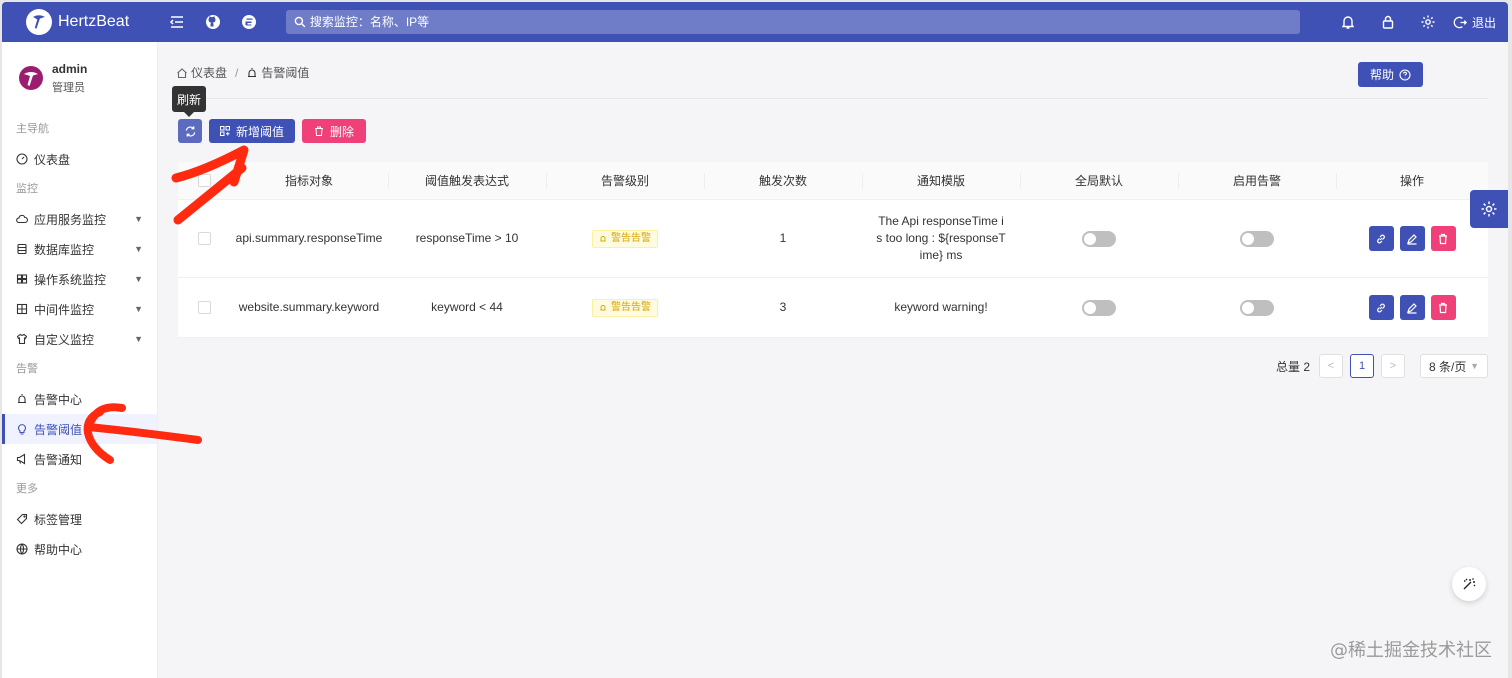 The width and height of the screenshot is (1512, 678). What do you see at coordinates (79, 78) in the screenshot?
I see `user-panel: admin 管理员` at bounding box center [79, 78].